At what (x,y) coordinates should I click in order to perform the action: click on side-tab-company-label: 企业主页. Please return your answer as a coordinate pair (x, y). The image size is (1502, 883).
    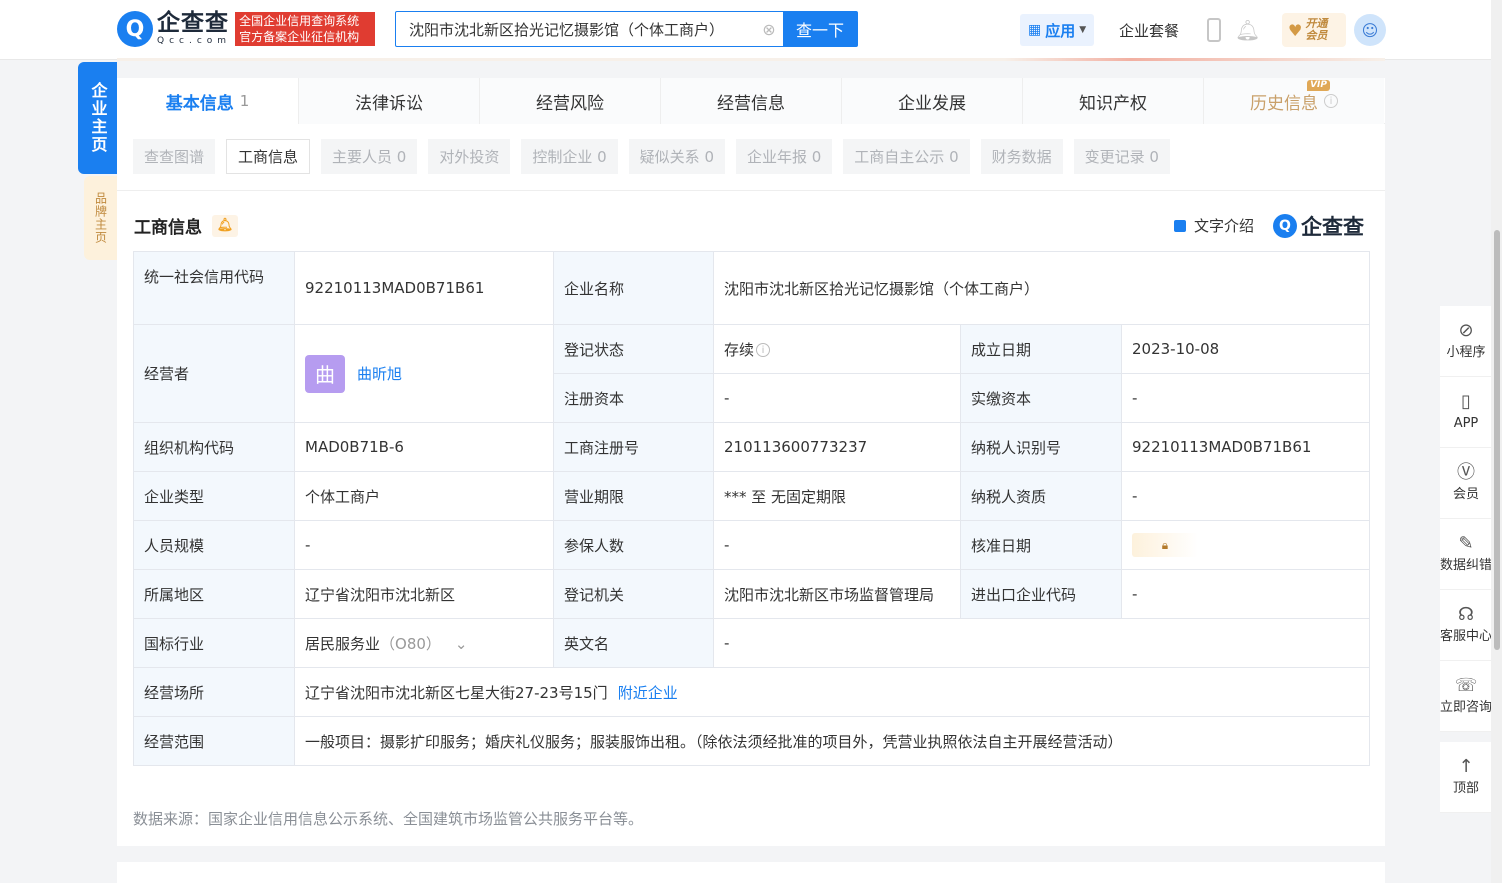
    Looking at the image, I should click on (98, 118).